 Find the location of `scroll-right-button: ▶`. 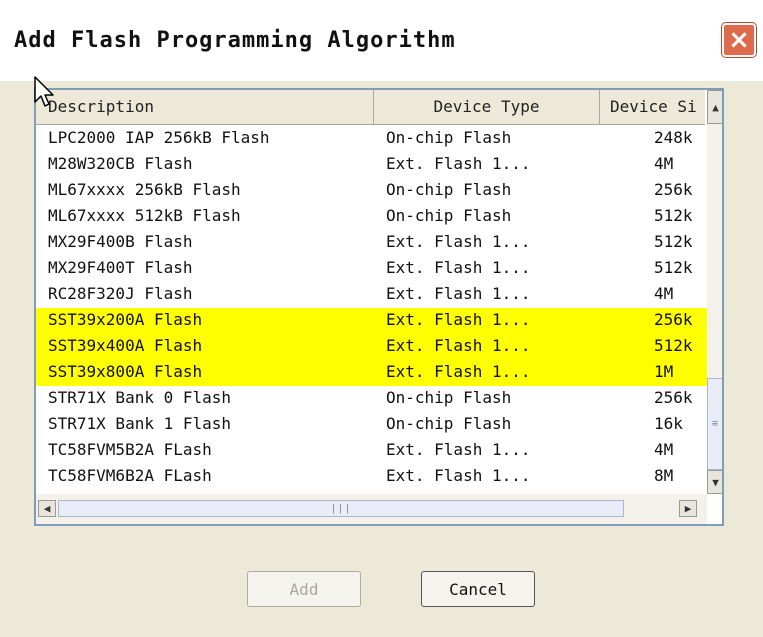

scroll-right-button: ▶ is located at coordinates (688, 508).